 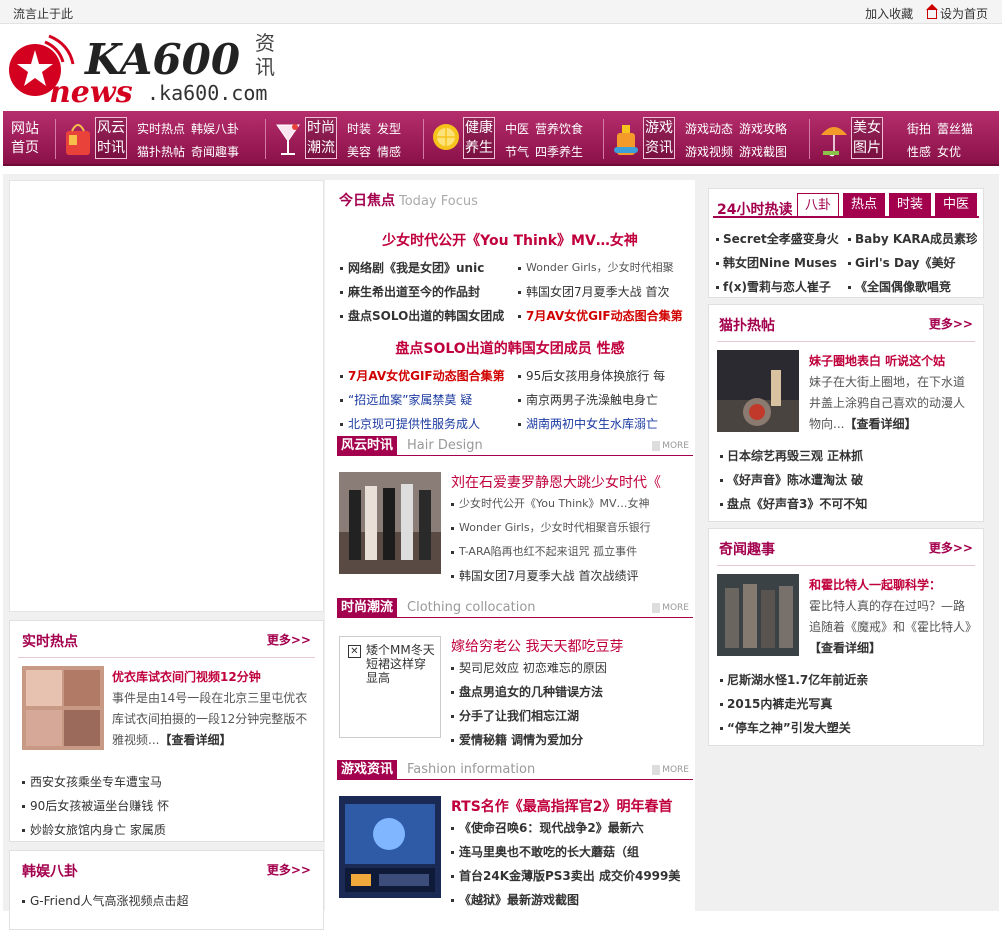 What do you see at coordinates (550, 528) in the screenshot?
I see `list-item: Wonder Girls，少女时代相聚音乐银行` at bounding box center [550, 528].